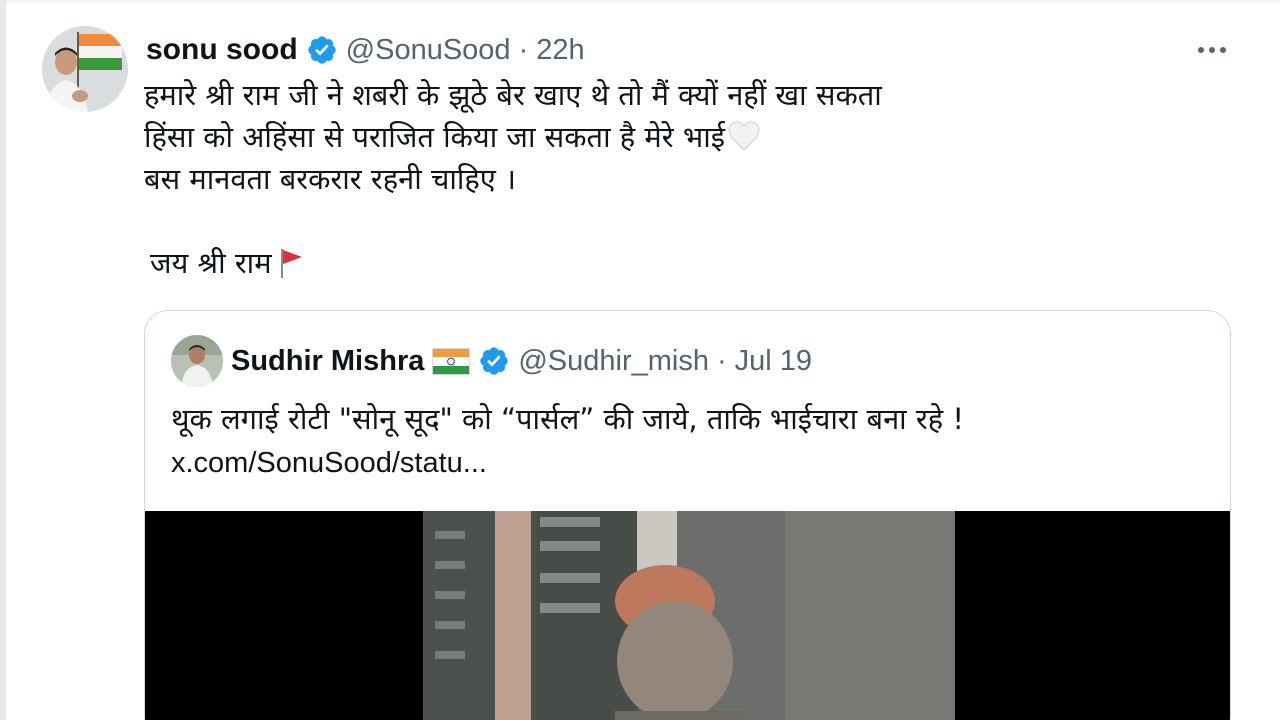 This screenshot has width=1280, height=720. Describe the element at coordinates (613, 361) in the screenshot. I see `quoted-author-handle: @Sudhir_mish` at that location.